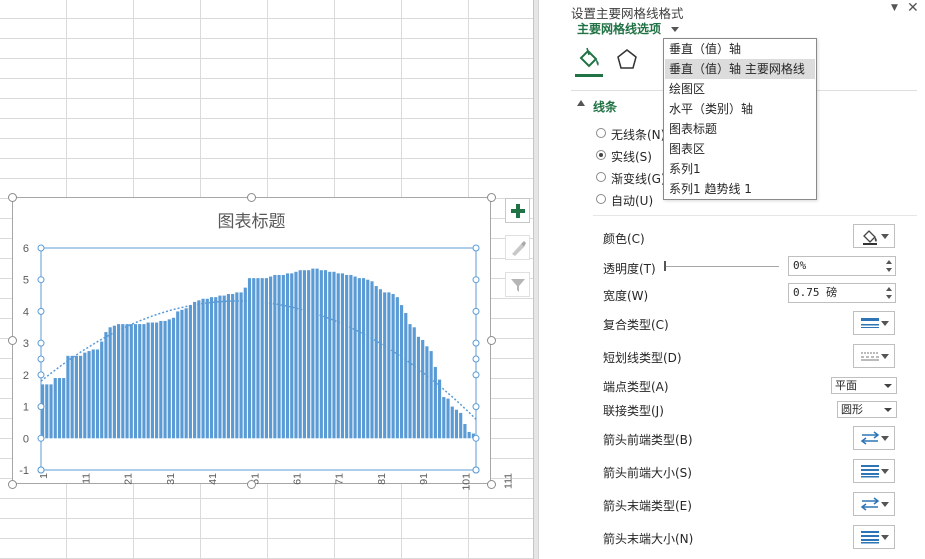 This screenshot has width=925, height=559. I want to click on join-type-select: 圆形, so click(867, 409).